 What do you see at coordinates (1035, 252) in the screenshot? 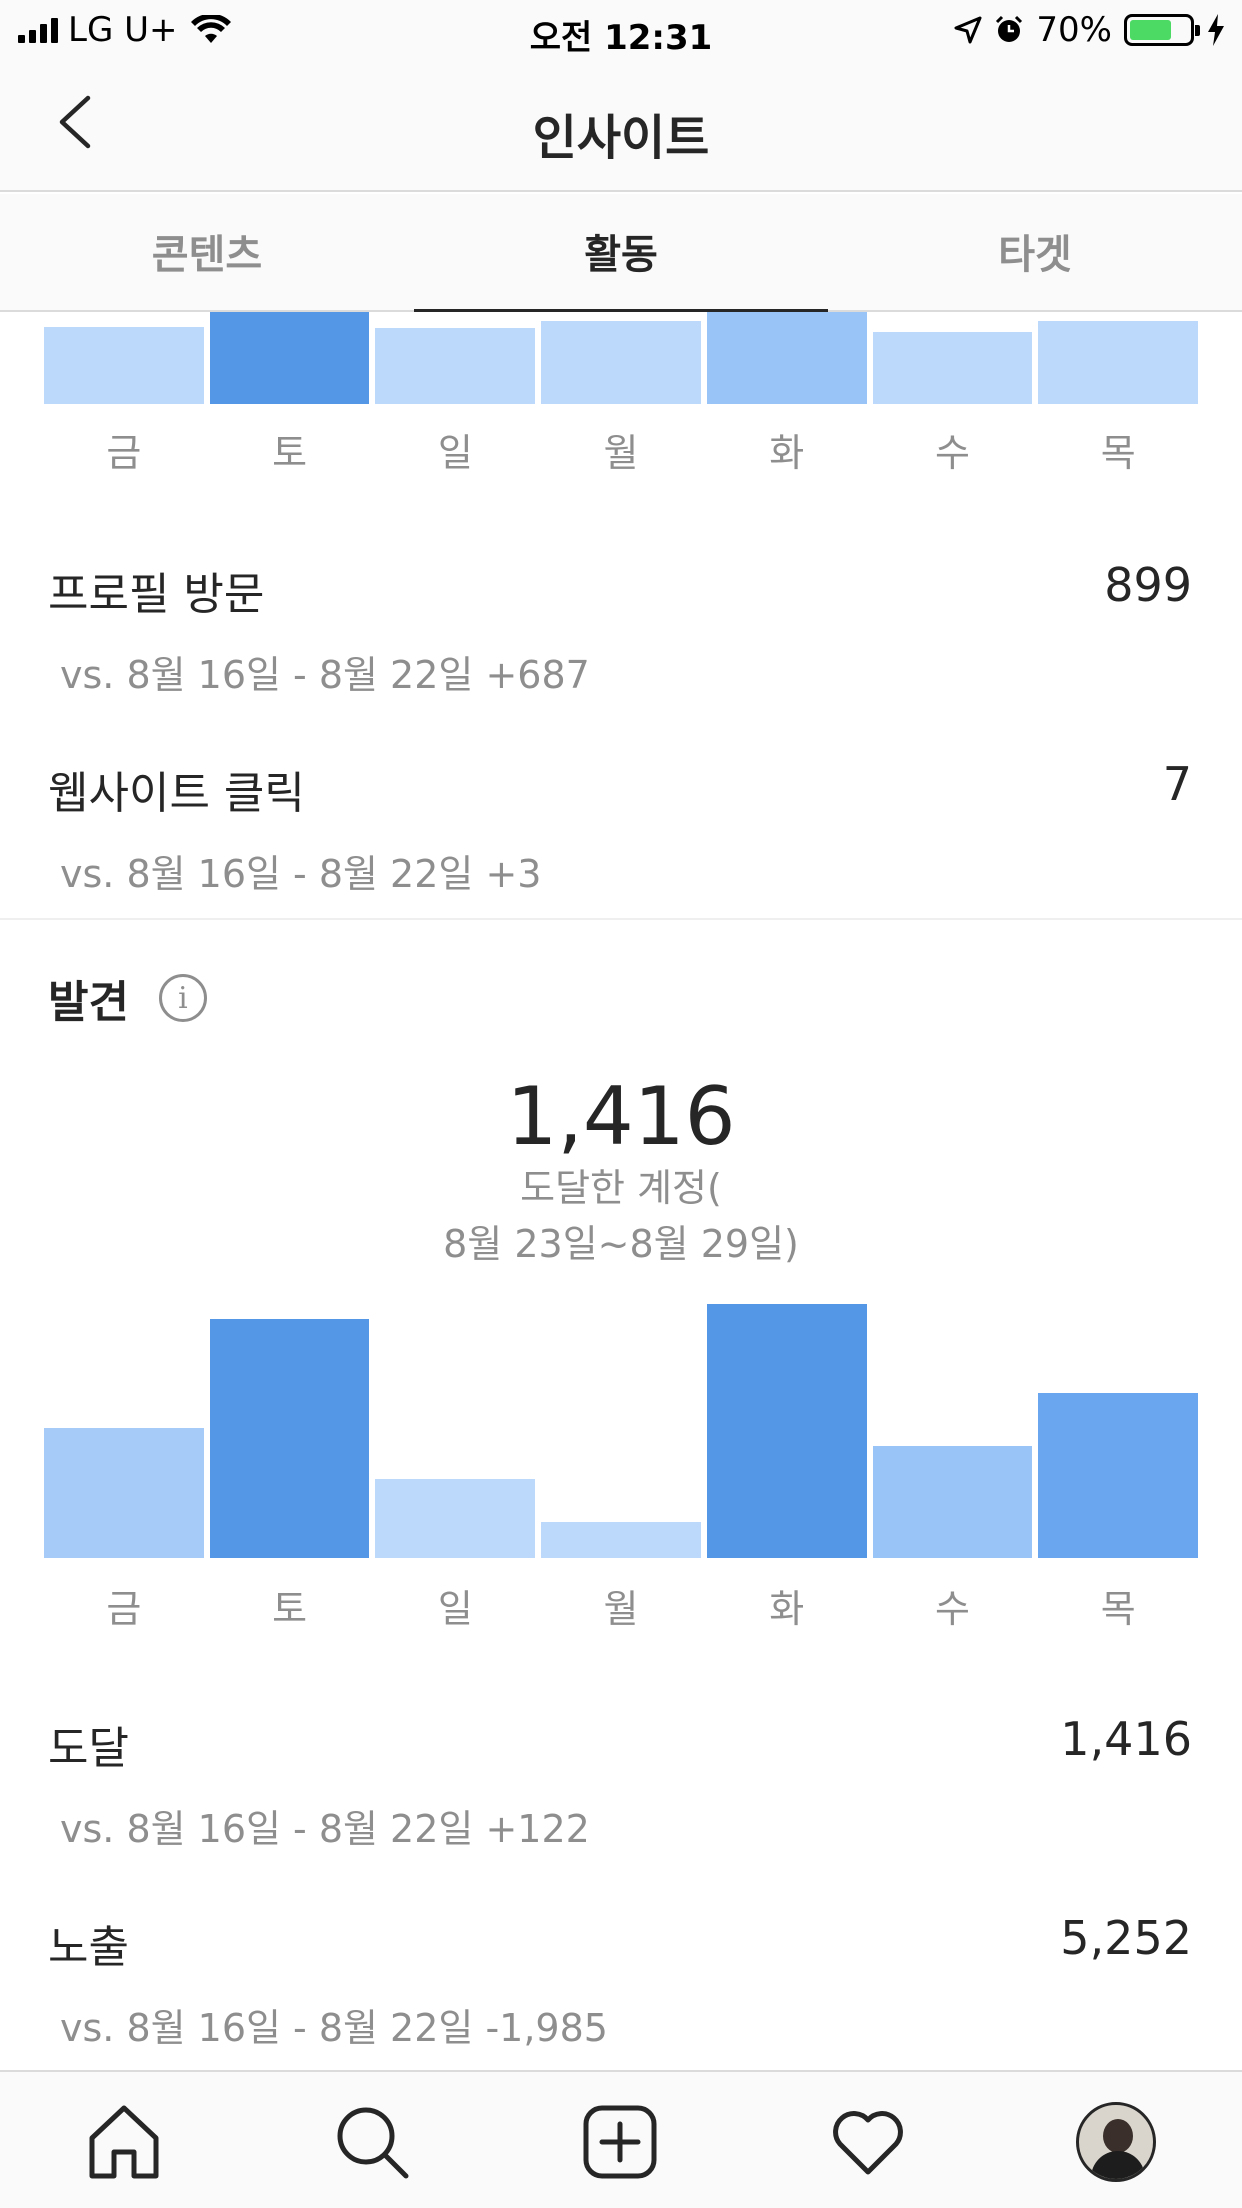
I see `tab-audience: 타겟` at bounding box center [1035, 252].